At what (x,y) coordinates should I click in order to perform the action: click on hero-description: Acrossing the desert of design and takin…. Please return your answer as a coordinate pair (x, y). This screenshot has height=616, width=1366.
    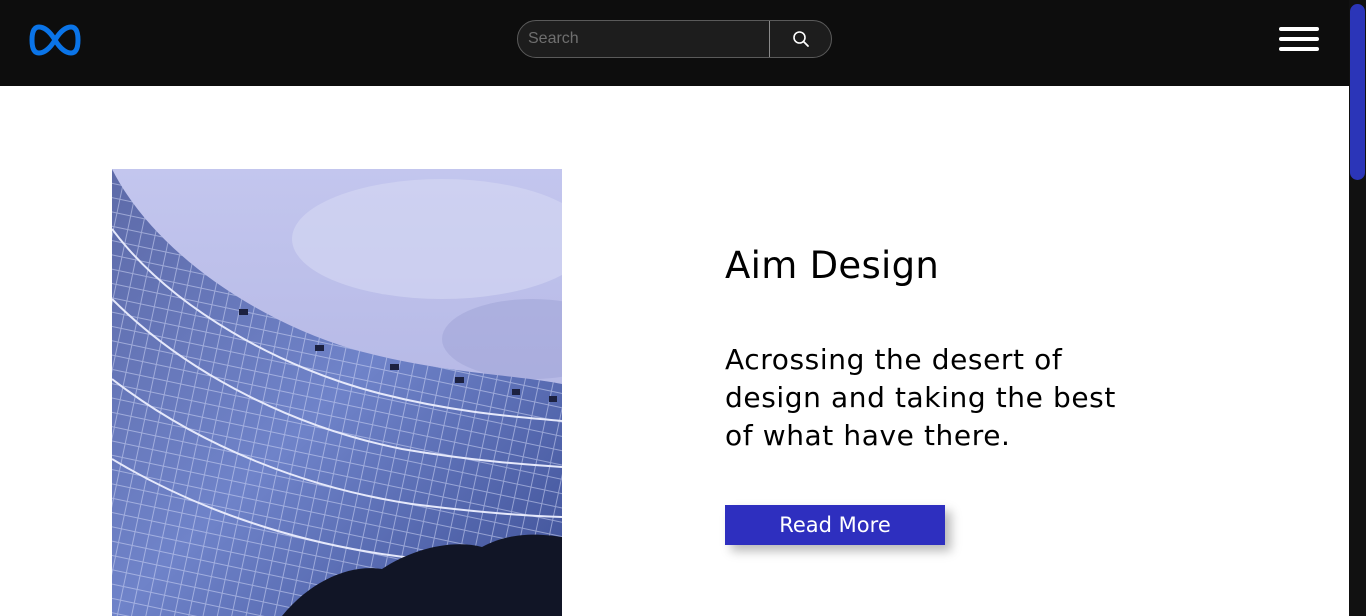
    Looking at the image, I should click on (920, 397).